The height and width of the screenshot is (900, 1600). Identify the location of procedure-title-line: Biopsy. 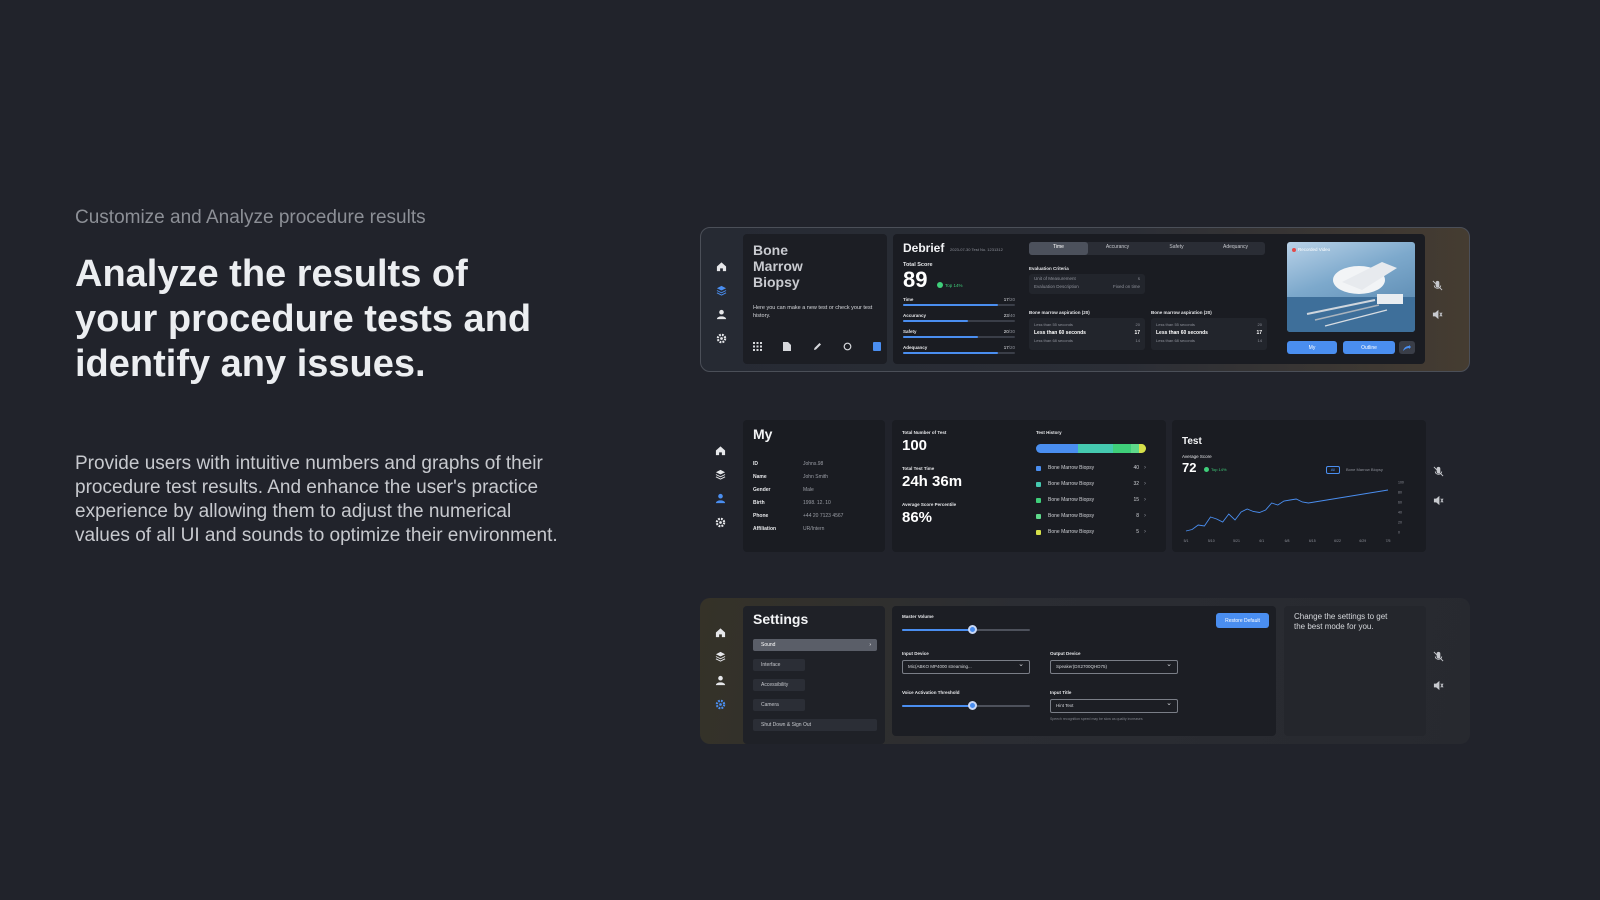
(776, 282).